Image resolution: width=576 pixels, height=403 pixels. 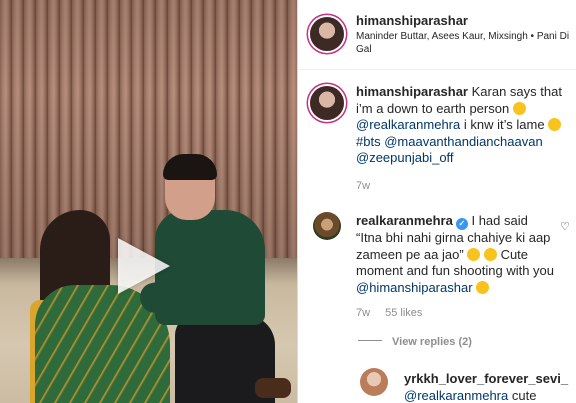 I want to click on man-figure-shoe, so click(x=273, y=388).